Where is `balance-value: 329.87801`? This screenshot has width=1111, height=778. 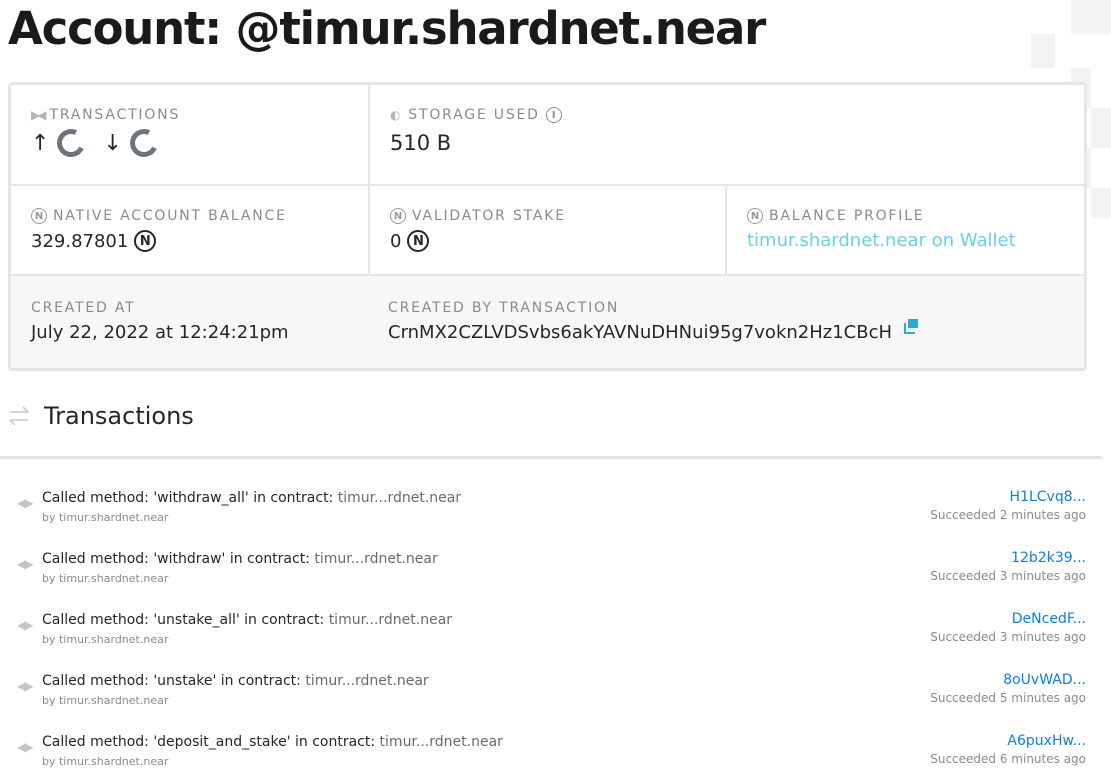 balance-value: 329.87801 is located at coordinates (80, 241).